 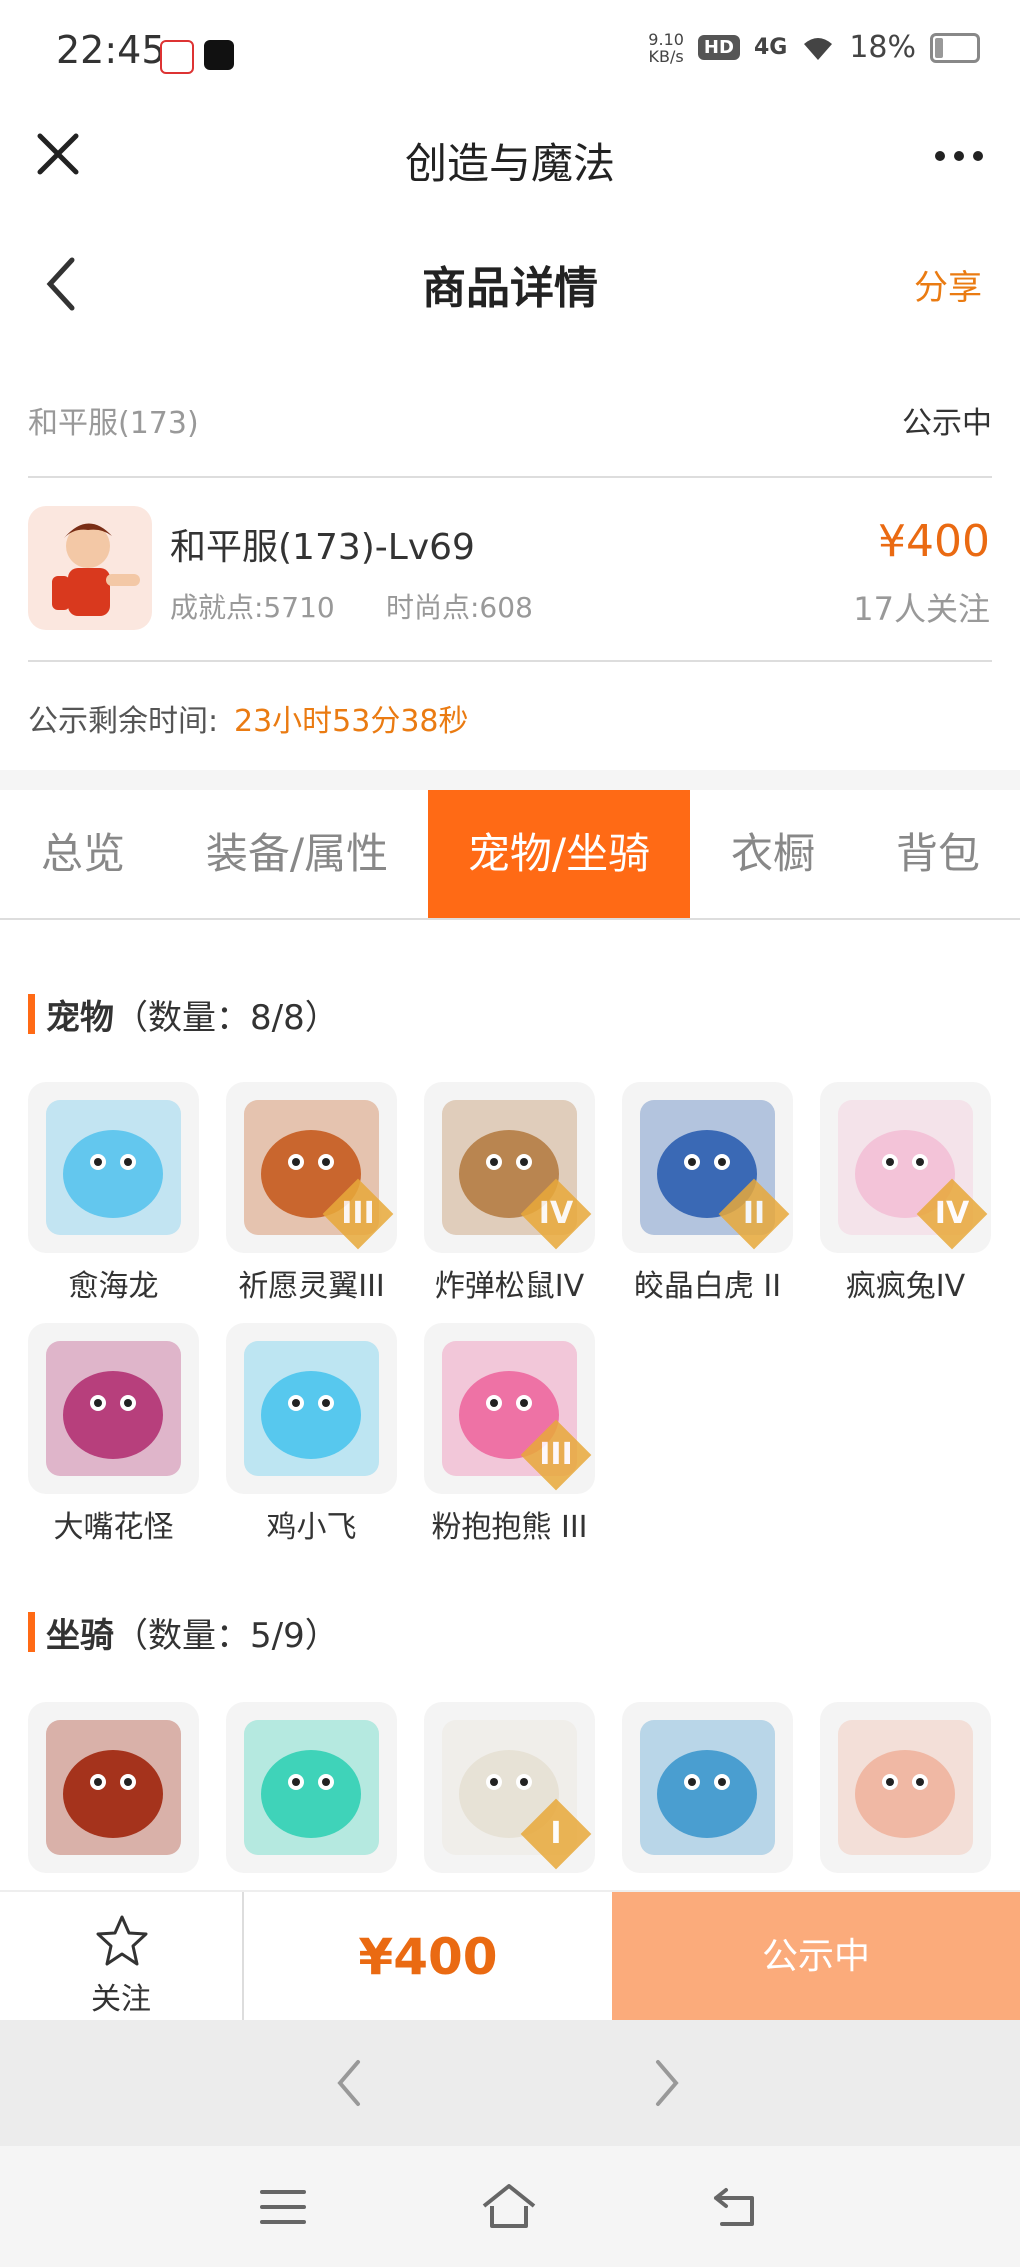 I want to click on battery-percent: 18%, so click(x=882, y=47).